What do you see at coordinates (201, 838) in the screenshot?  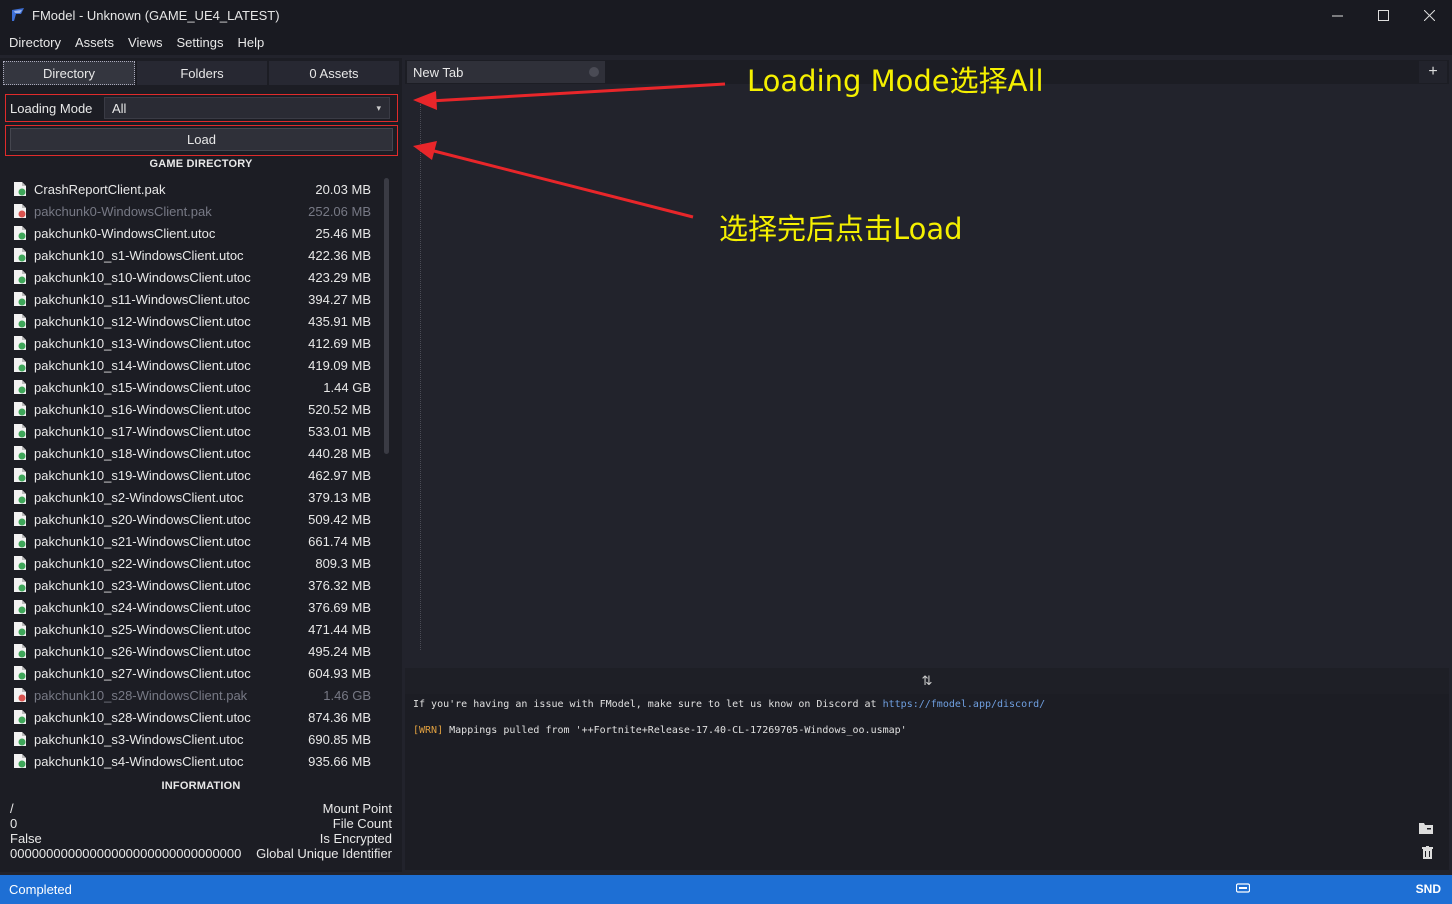 I see `info-row: False Is Encrypted` at bounding box center [201, 838].